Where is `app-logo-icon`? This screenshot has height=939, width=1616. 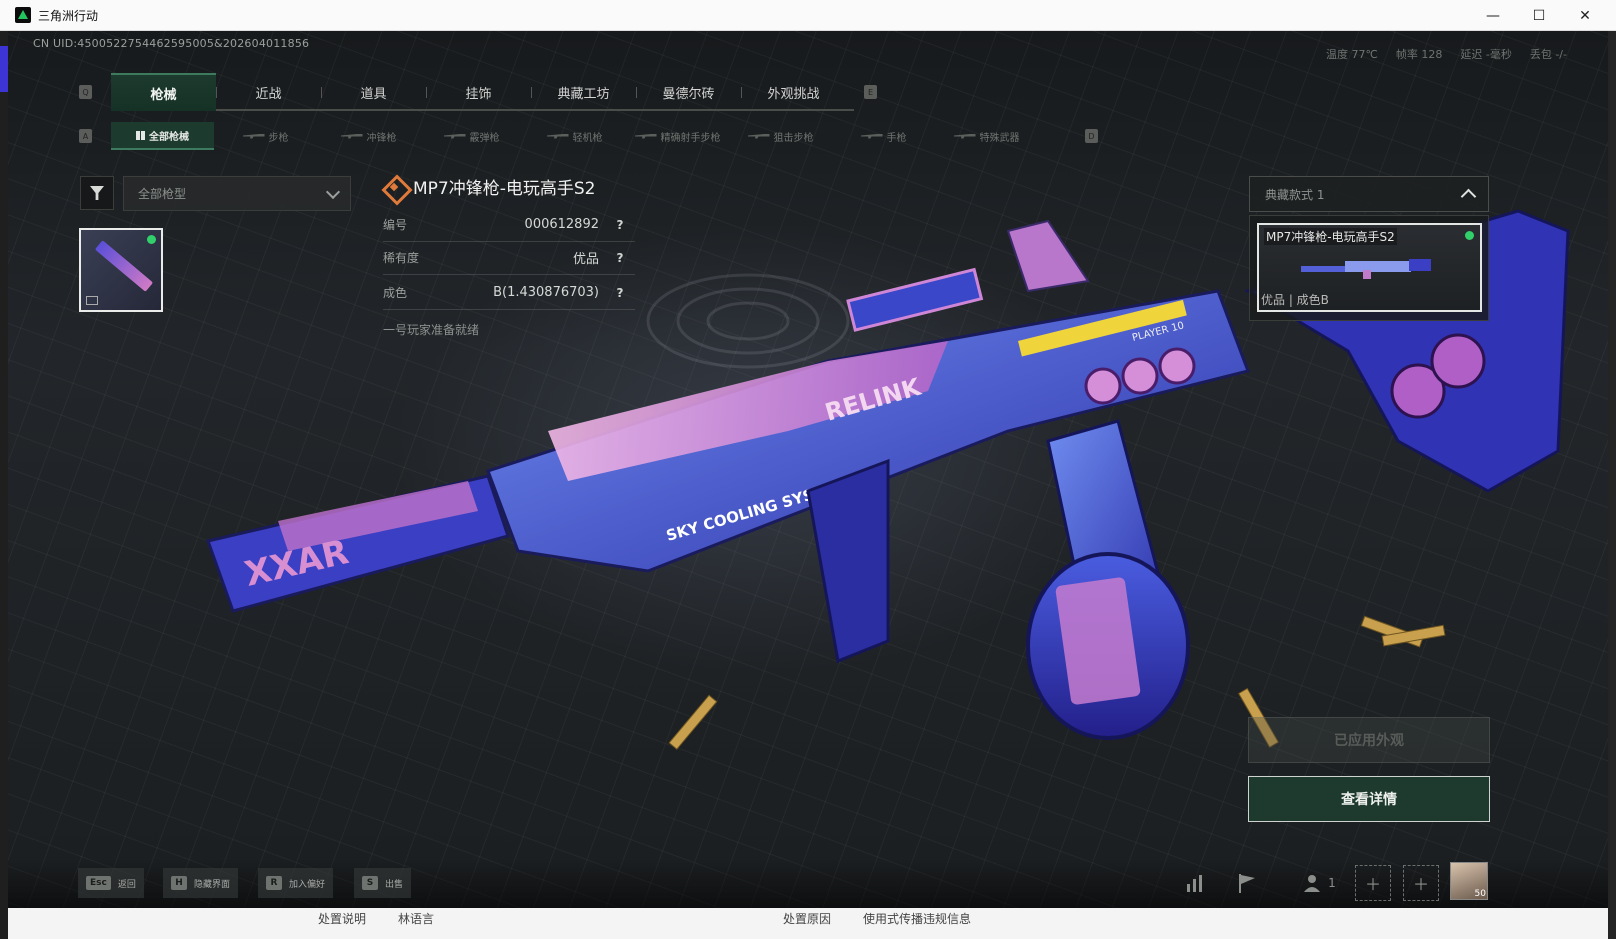 app-logo-icon is located at coordinates (23, 15).